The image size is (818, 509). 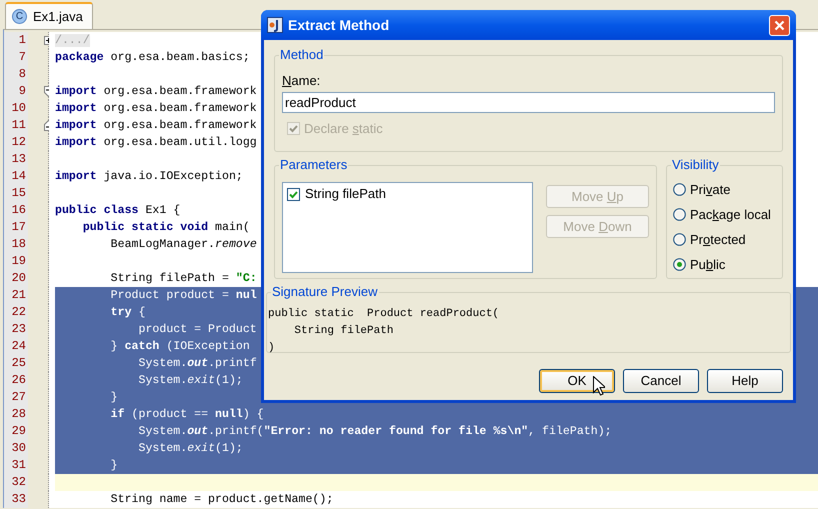 I want to click on line-number: 15, so click(x=16, y=193).